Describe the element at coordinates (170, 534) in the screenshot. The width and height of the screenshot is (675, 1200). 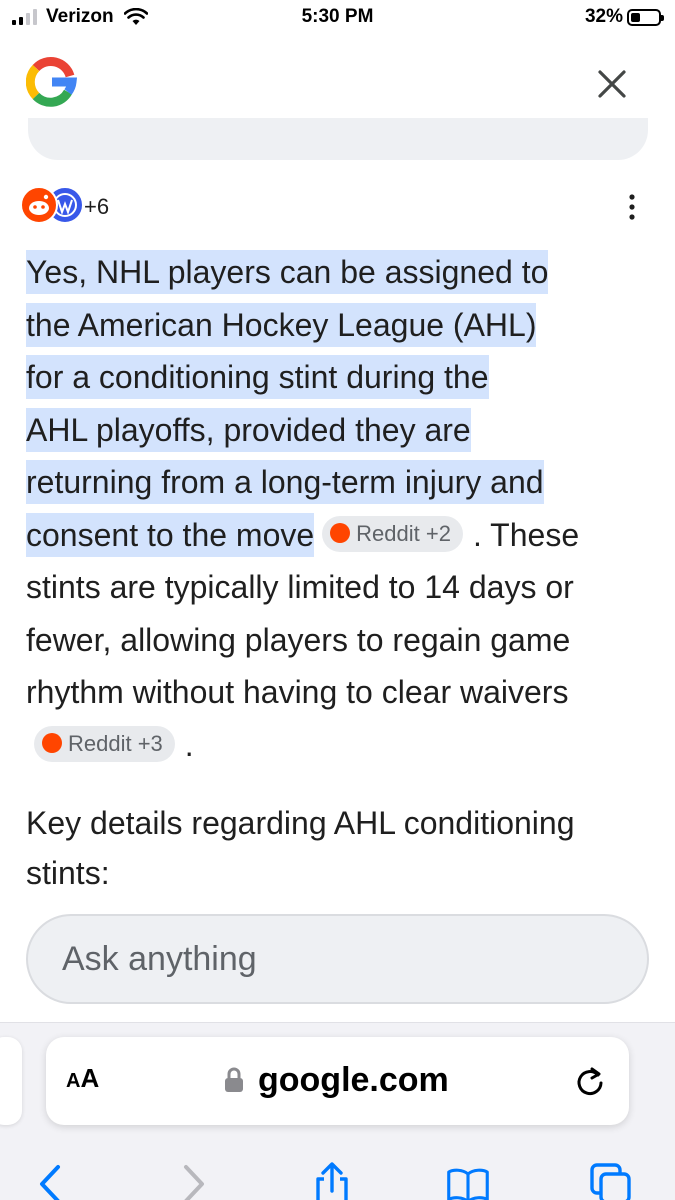
I see `highlighted-line: consent to the move` at that location.